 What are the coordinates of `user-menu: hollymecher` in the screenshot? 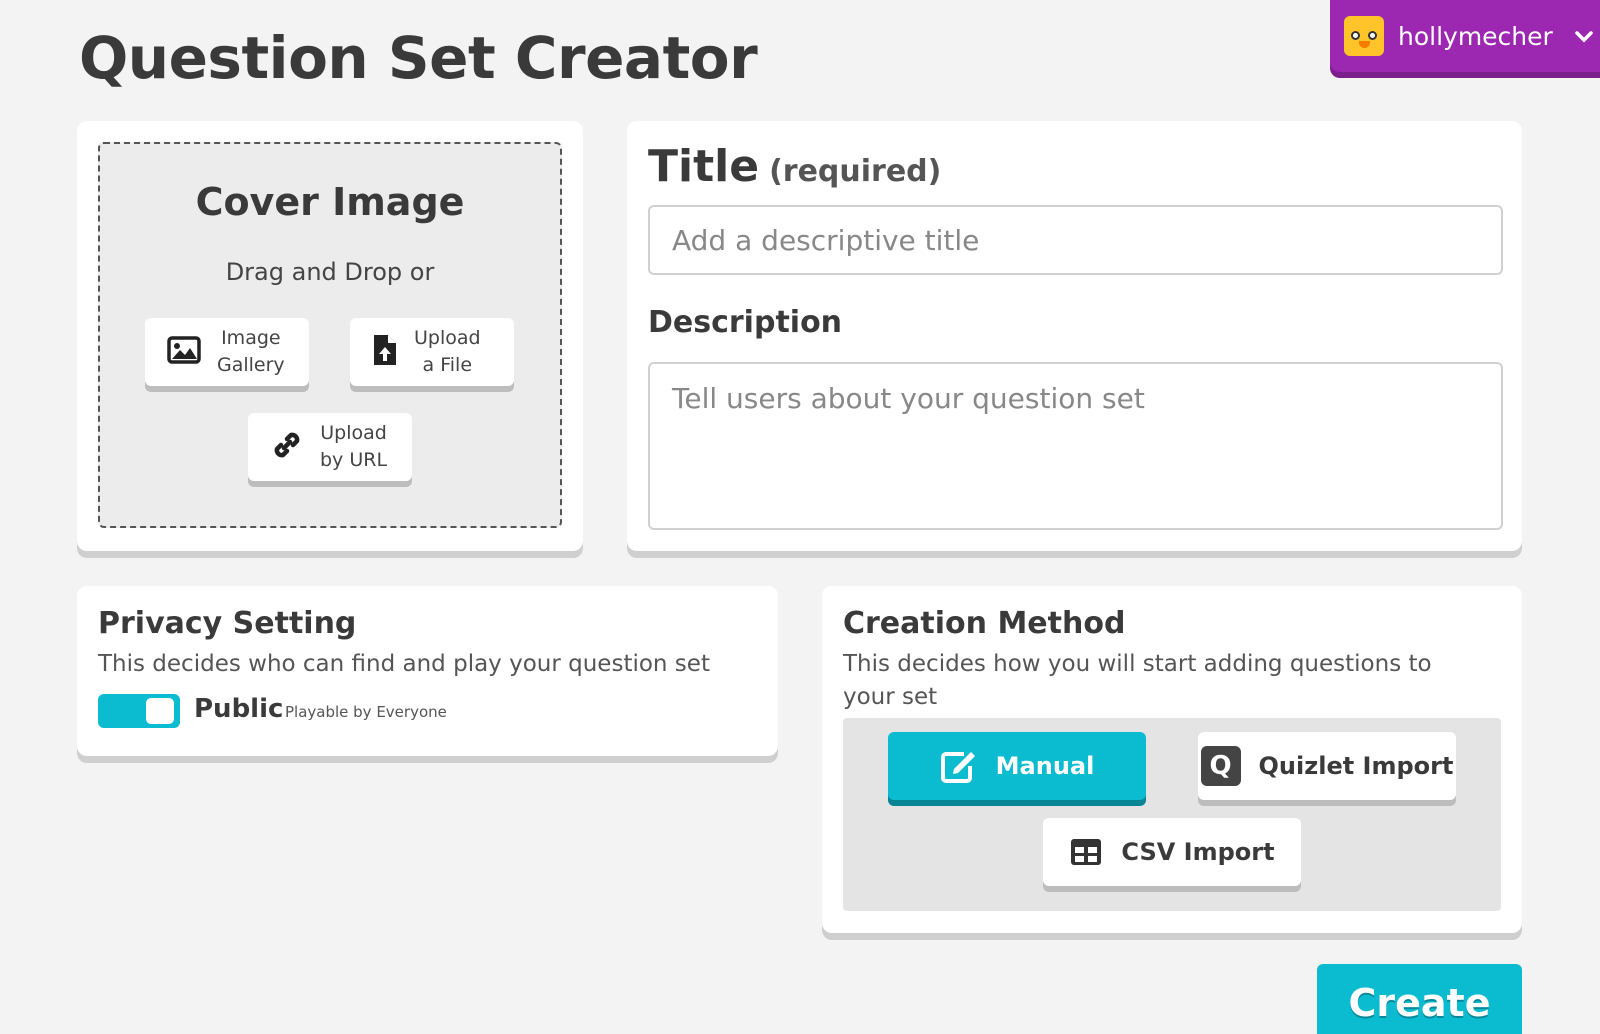 It's located at (1465, 36).